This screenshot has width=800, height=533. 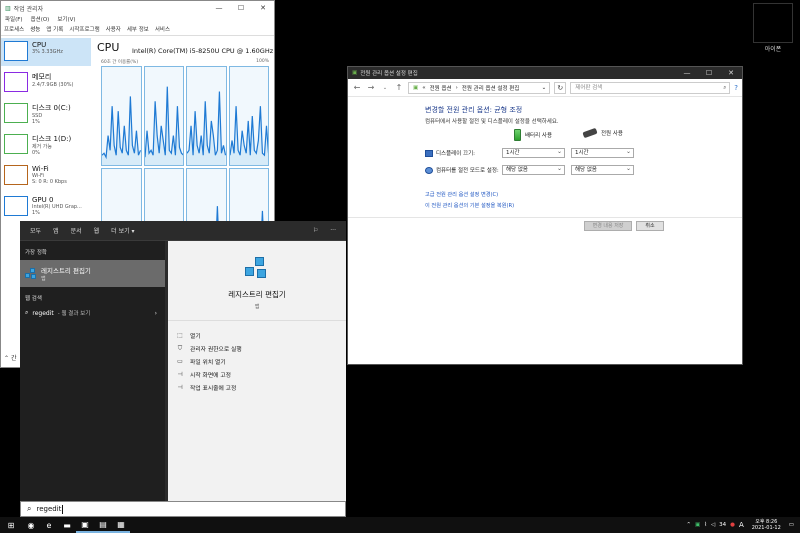 I want to click on taskbar-search-input: ⌕ regedit, so click(x=183, y=509).